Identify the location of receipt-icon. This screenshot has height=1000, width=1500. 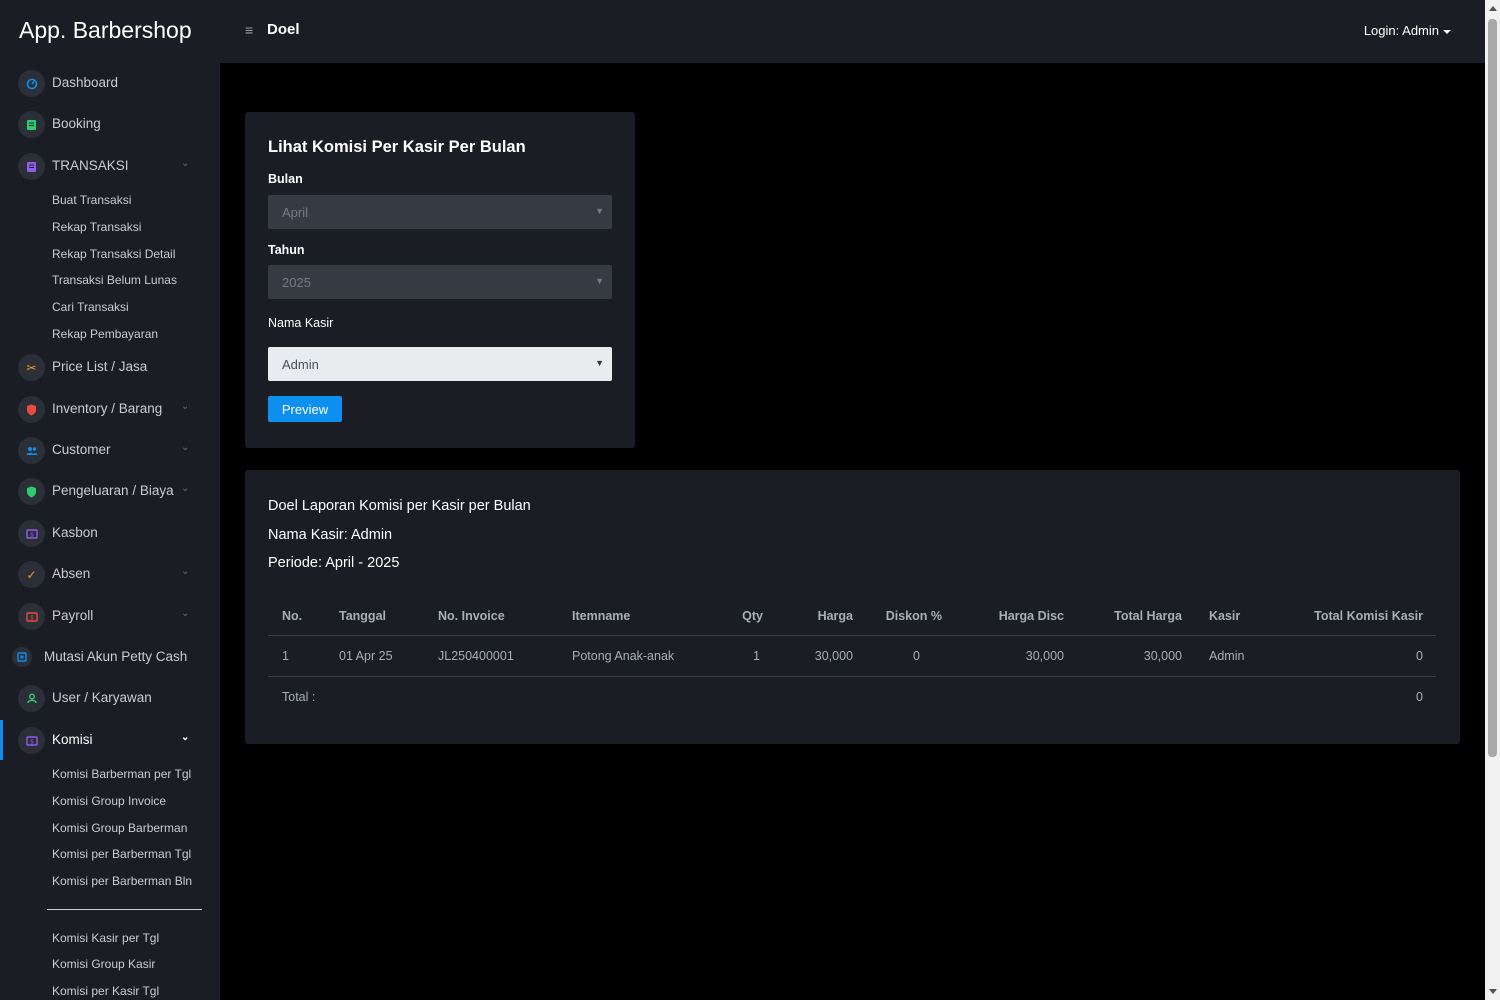
(31, 166).